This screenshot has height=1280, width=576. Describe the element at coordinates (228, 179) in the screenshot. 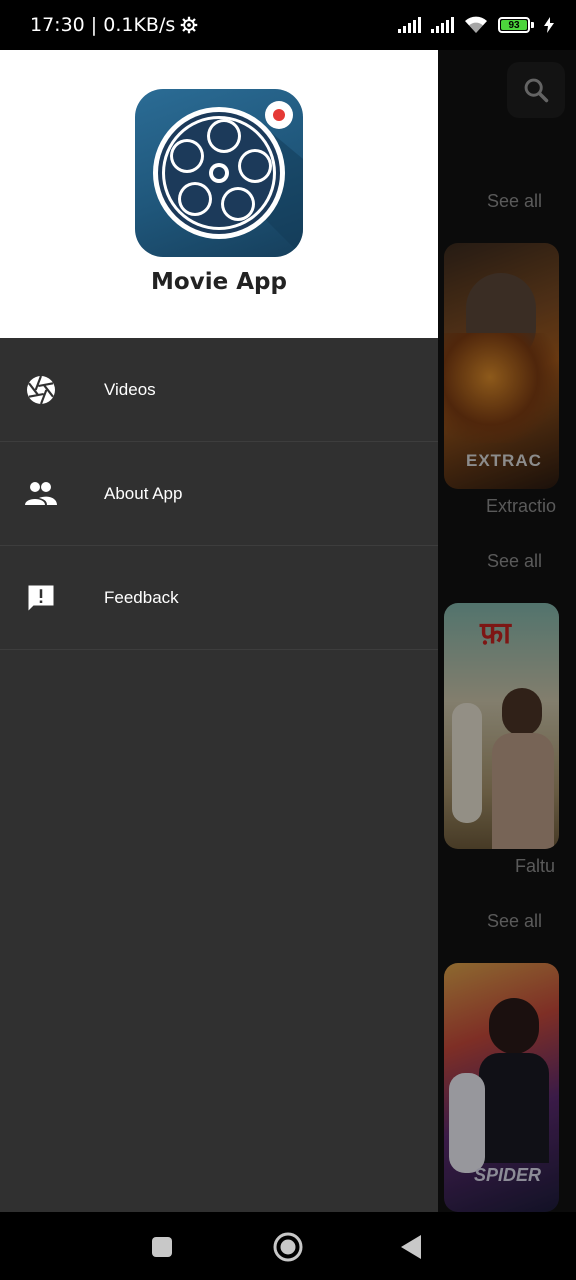

I see `film-reel-icon` at that location.